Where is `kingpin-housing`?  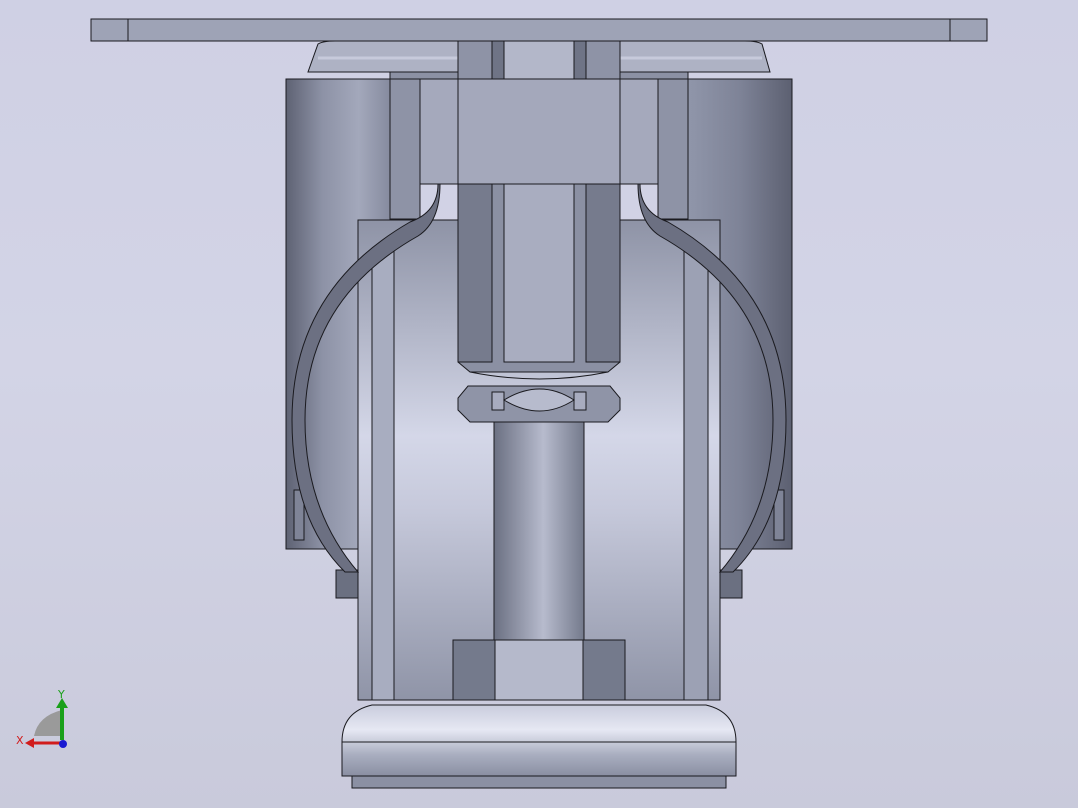 kingpin-housing is located at coordinates (539, 112).